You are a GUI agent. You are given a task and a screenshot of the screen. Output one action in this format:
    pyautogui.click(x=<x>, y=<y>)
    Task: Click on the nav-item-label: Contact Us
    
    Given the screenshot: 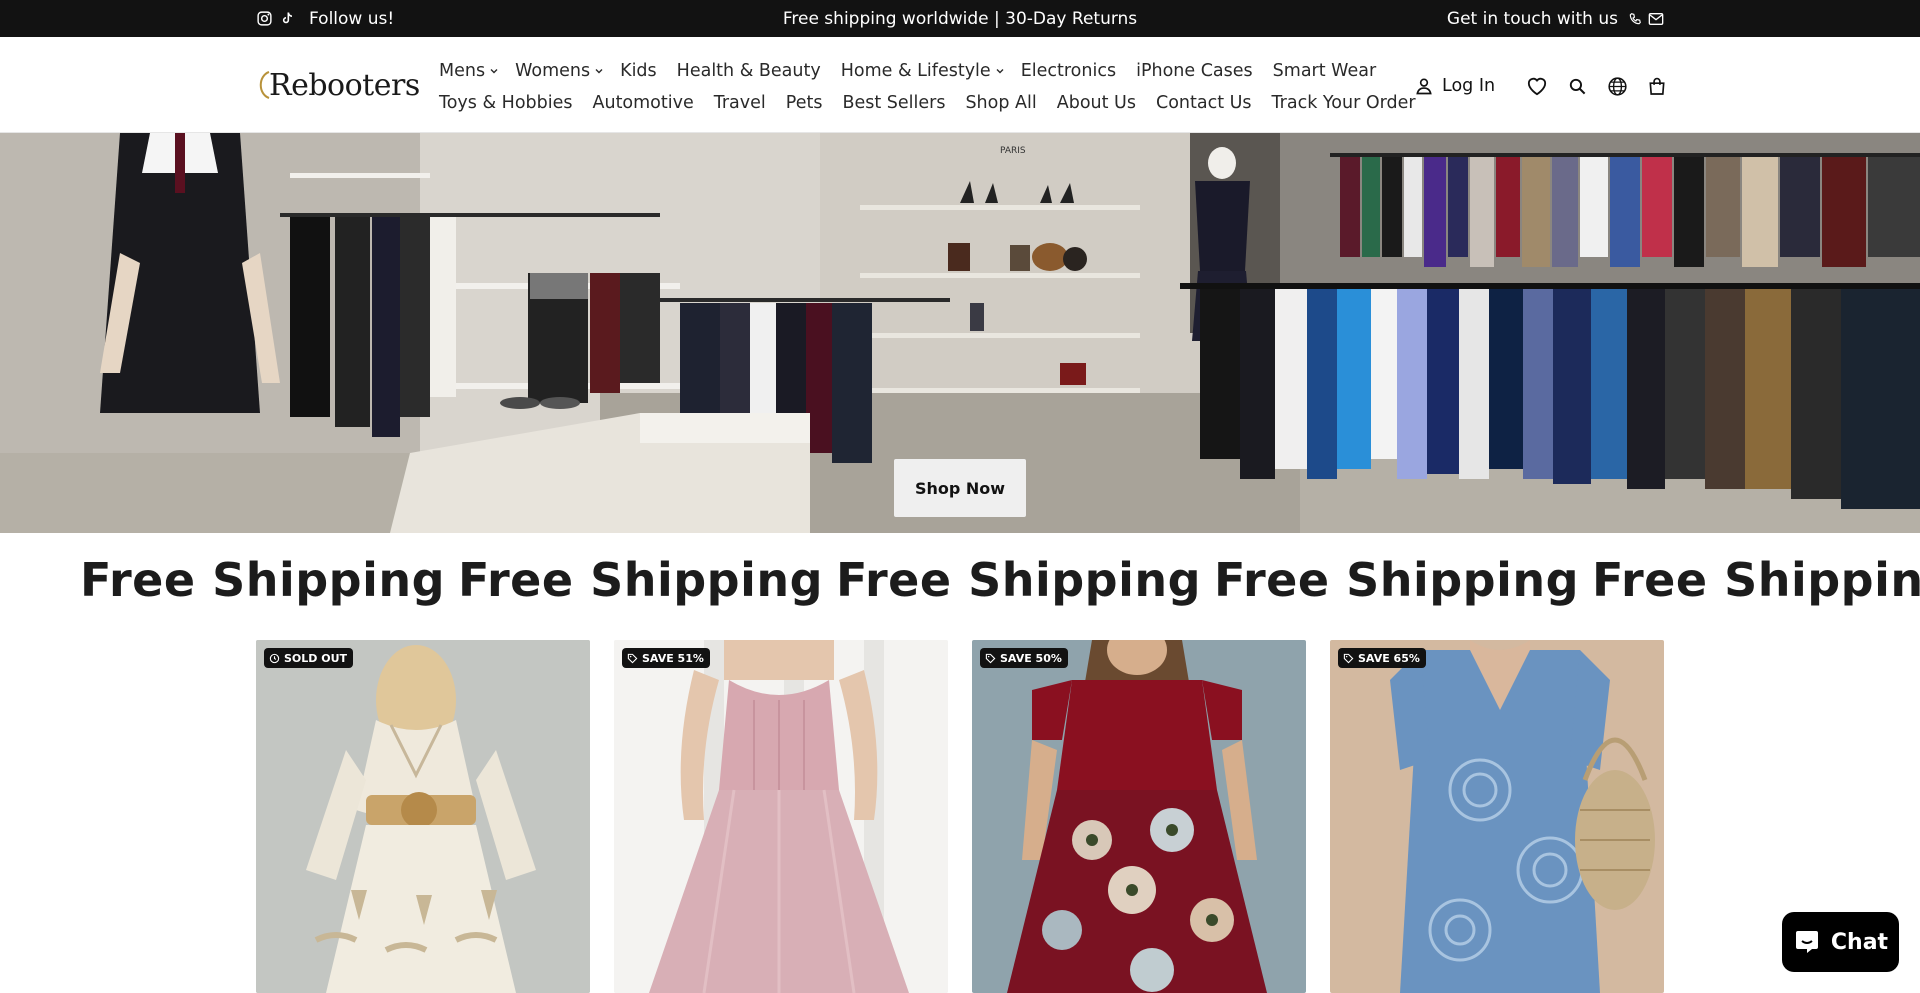 What is the action you would take?
    pyautogui.click(x=1203, y=103)
    